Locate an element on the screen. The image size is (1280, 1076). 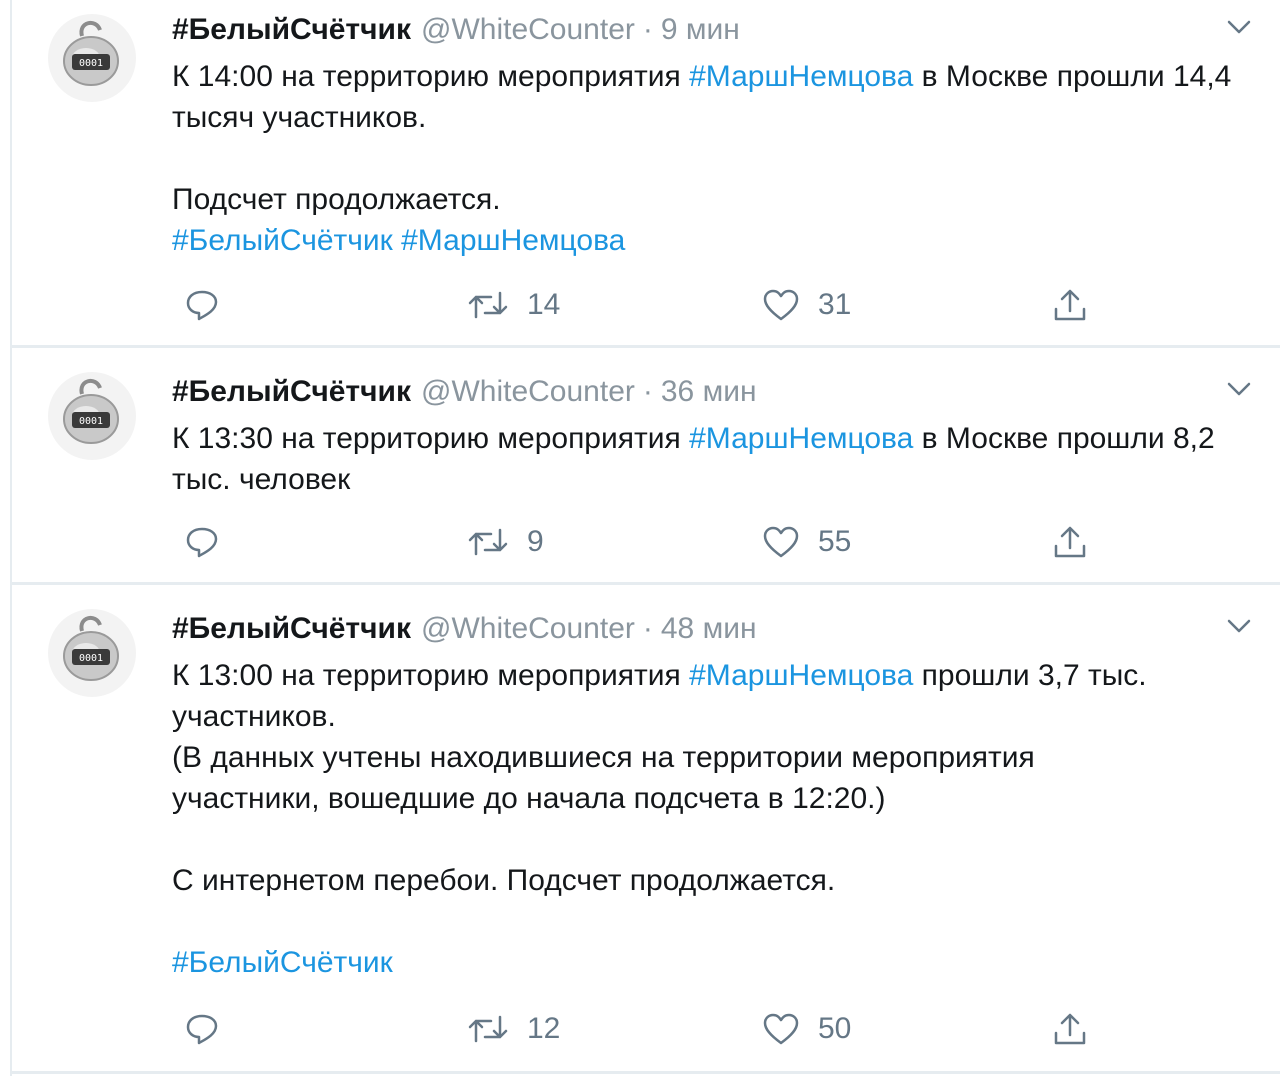
retweet-count: 9 is located at coordinates (535, 541).